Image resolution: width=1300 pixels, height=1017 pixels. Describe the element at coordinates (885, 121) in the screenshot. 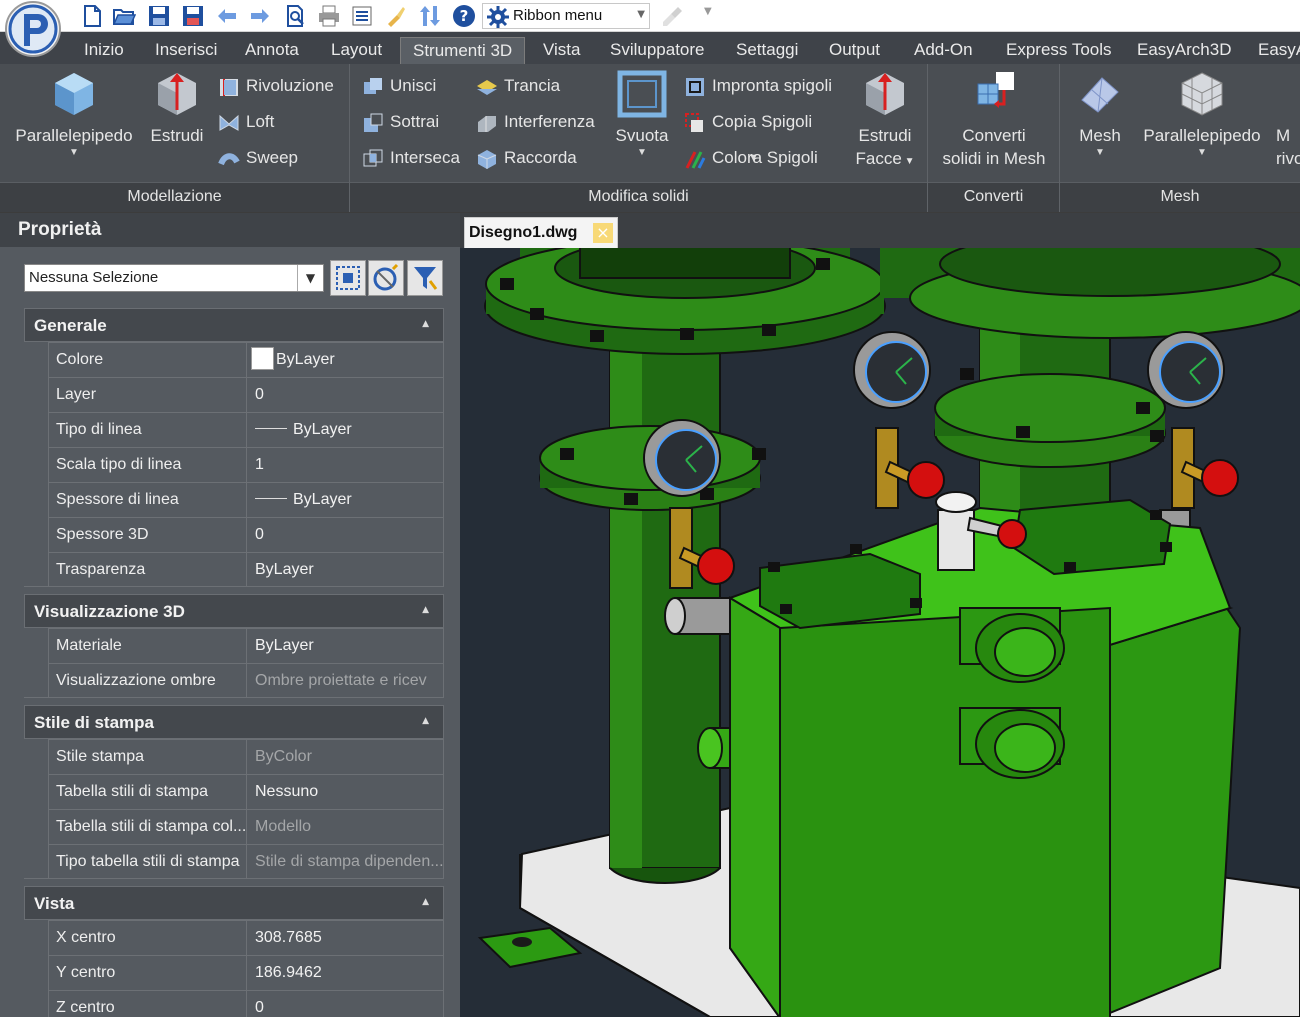

I see `extrude-faces-button: Estrudi Facce ▼` at that location.